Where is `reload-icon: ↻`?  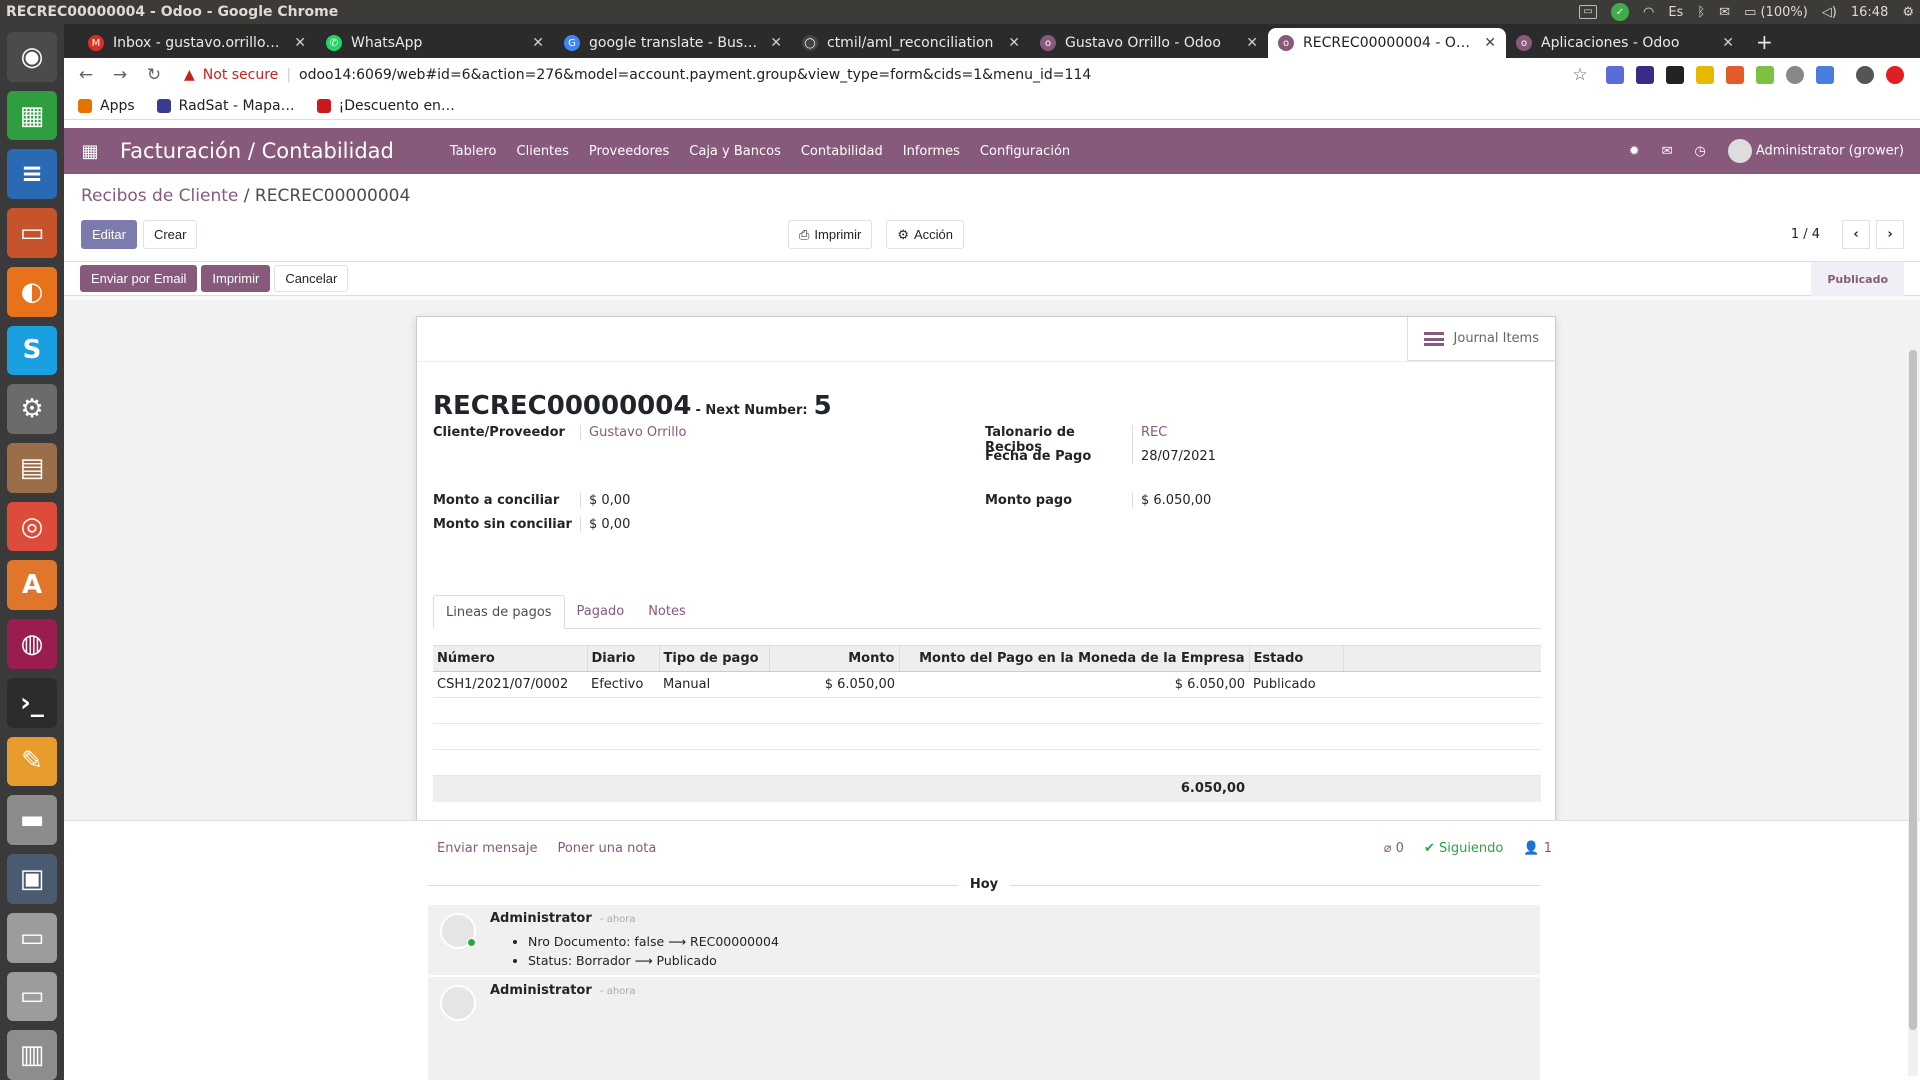
reload-icon: ↻ is located at coordinates (154, 75).